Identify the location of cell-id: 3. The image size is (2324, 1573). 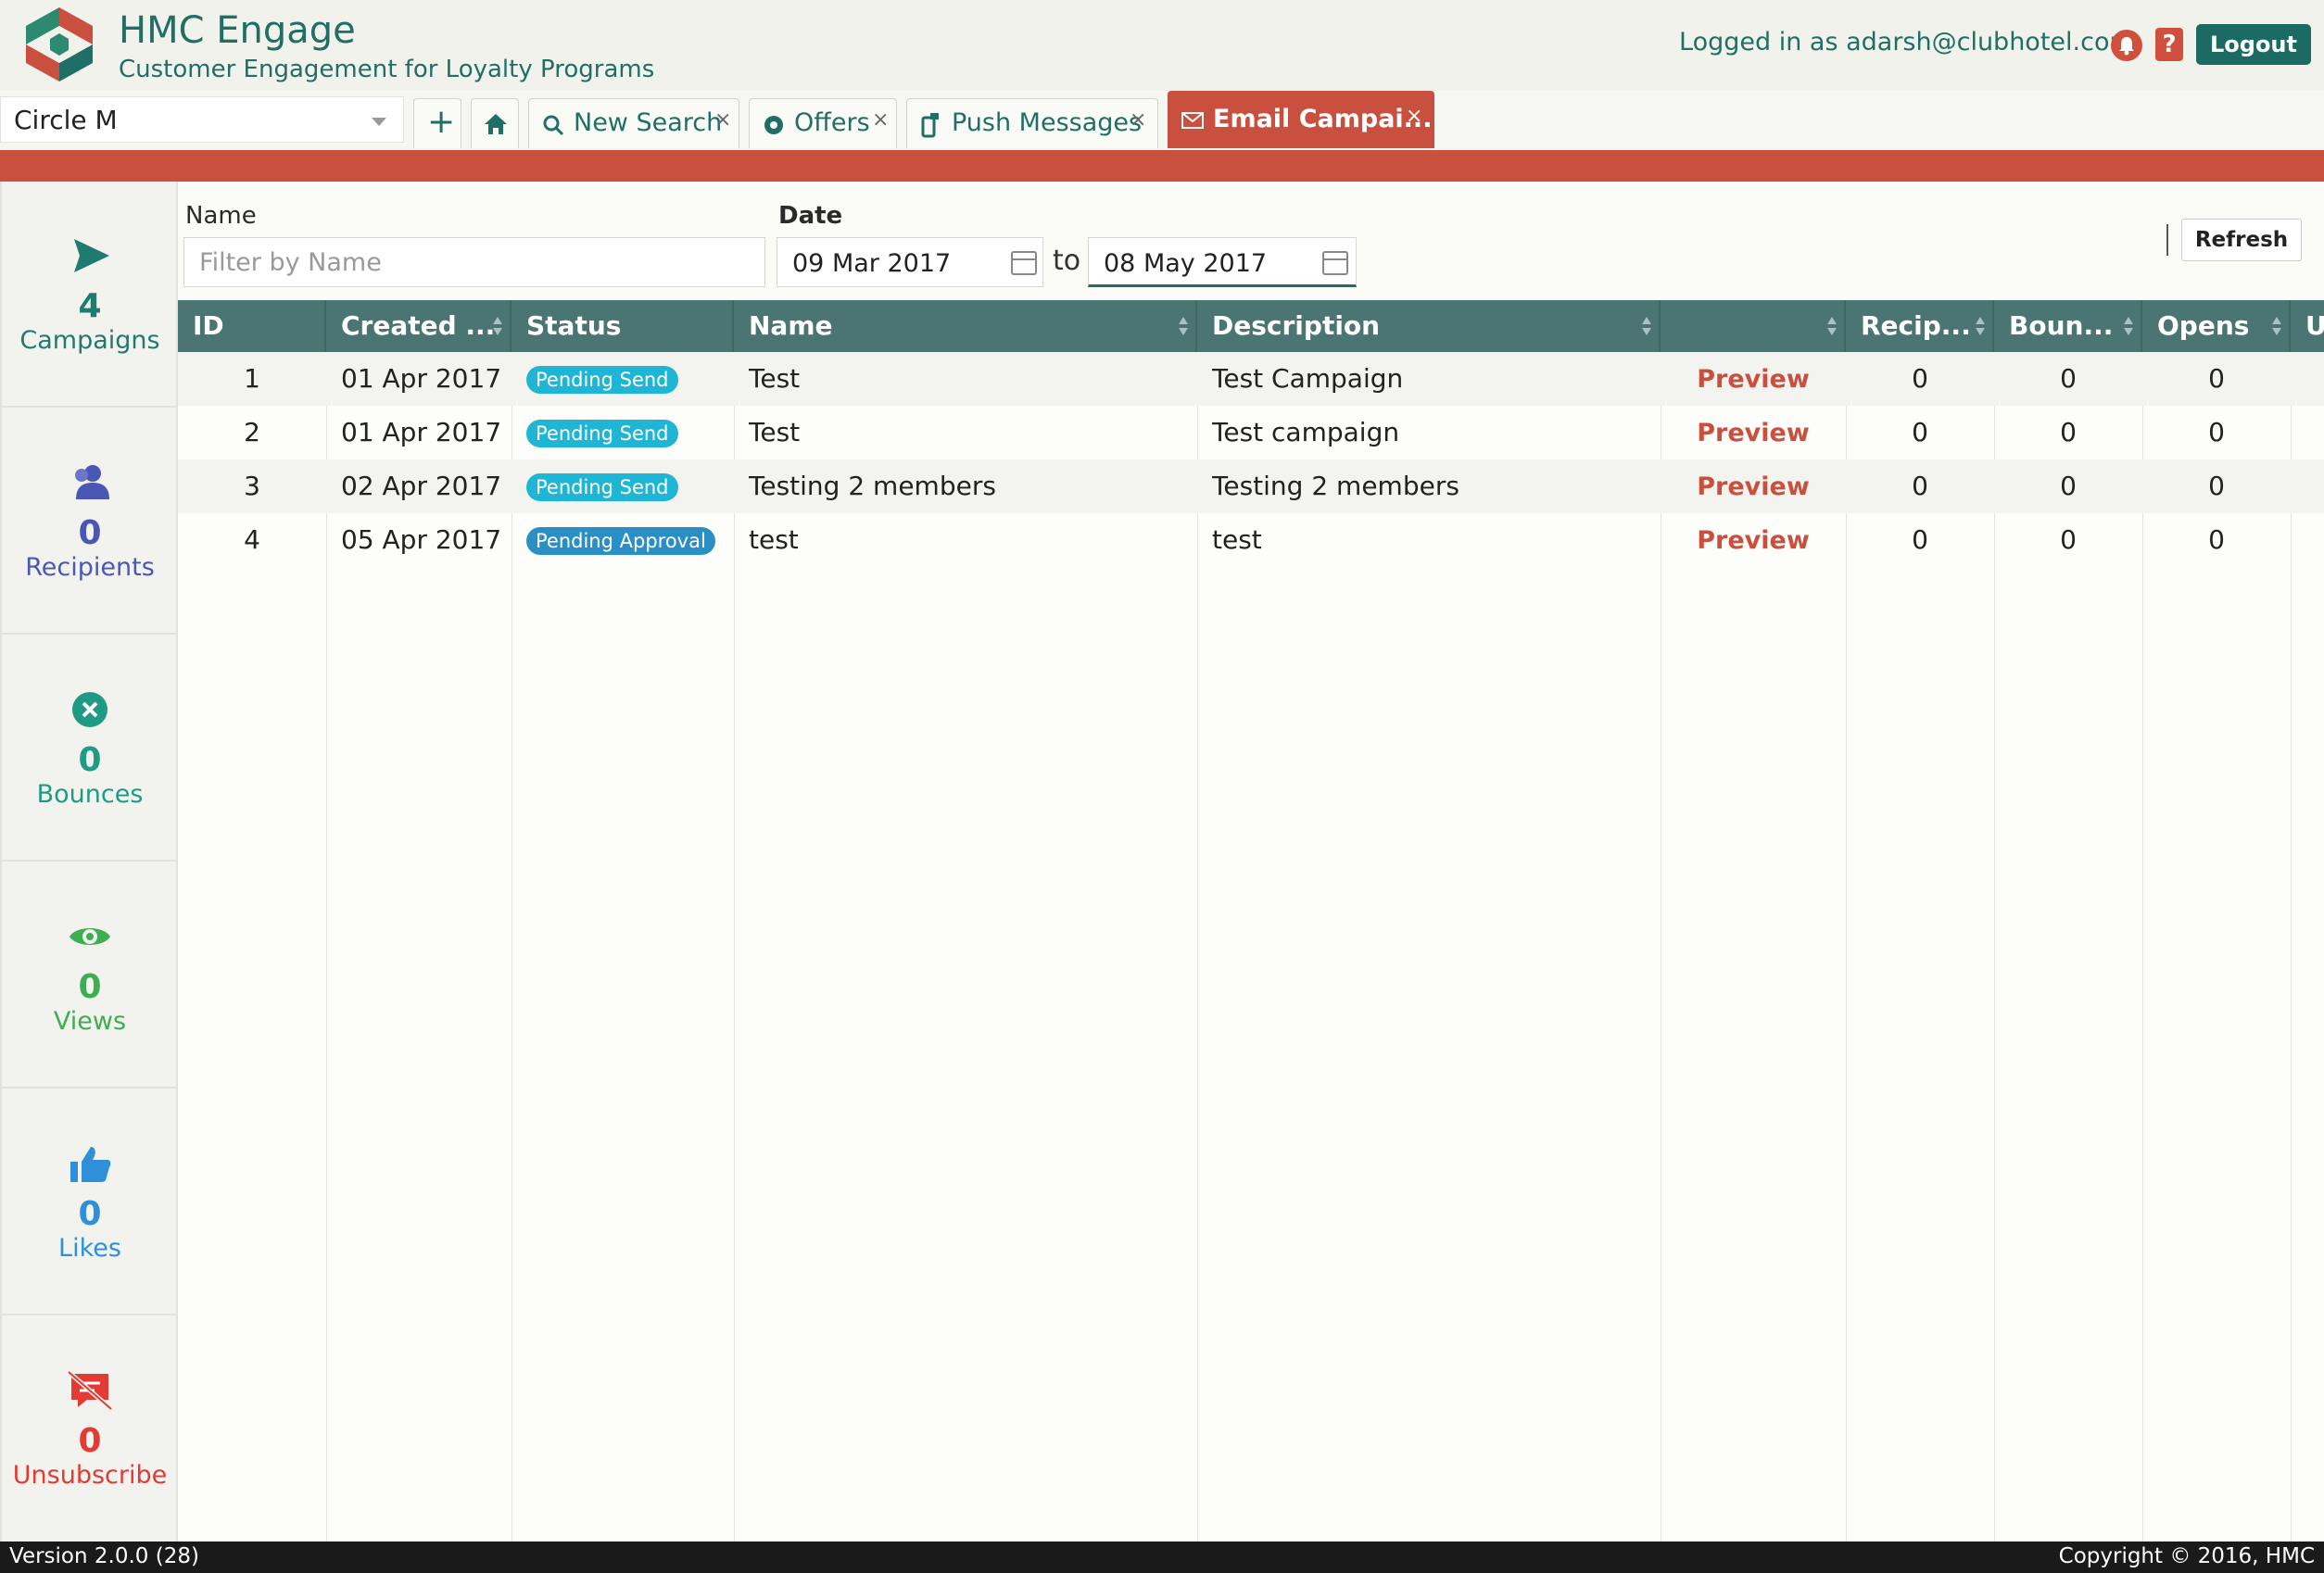
(252, 486).